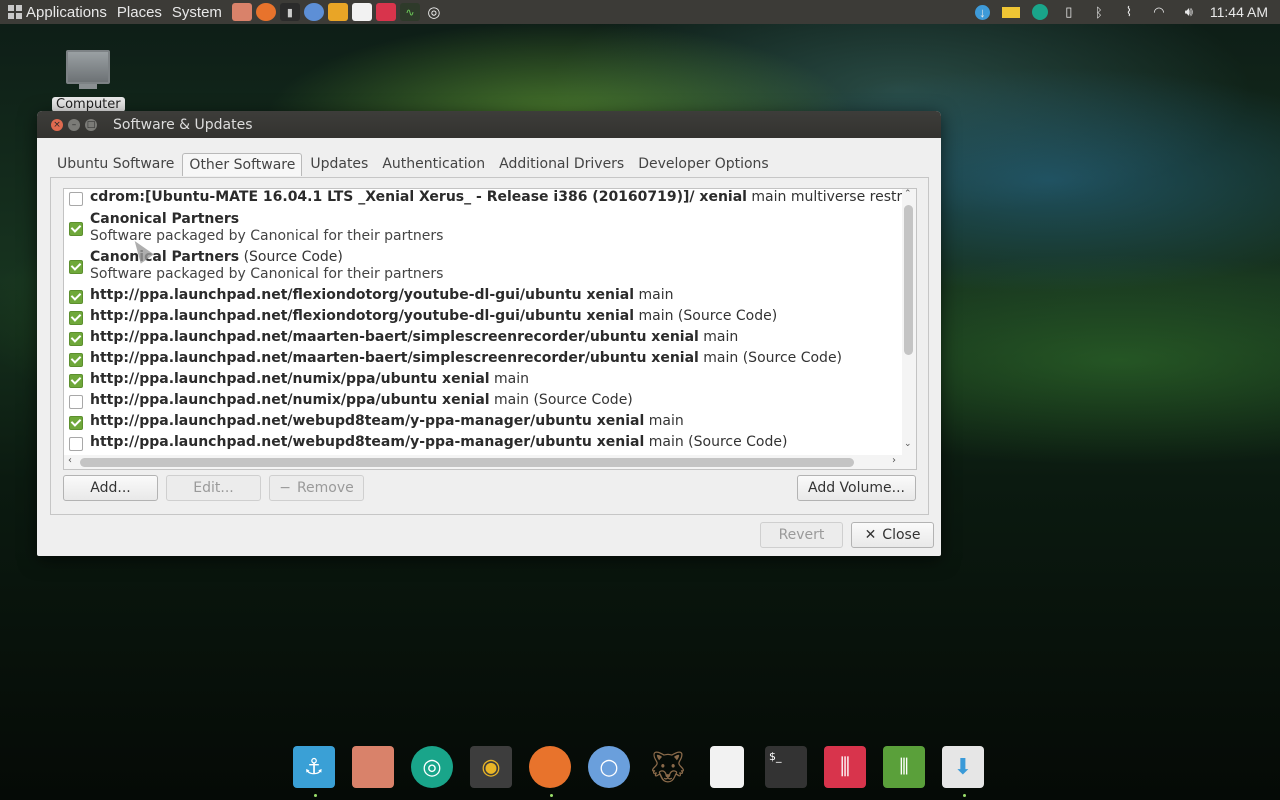 This screenshot has height=800, width=1280. Describe the element at coordinates (901, 535) in the screenshot. I see `close-button-label: Close` at that location.